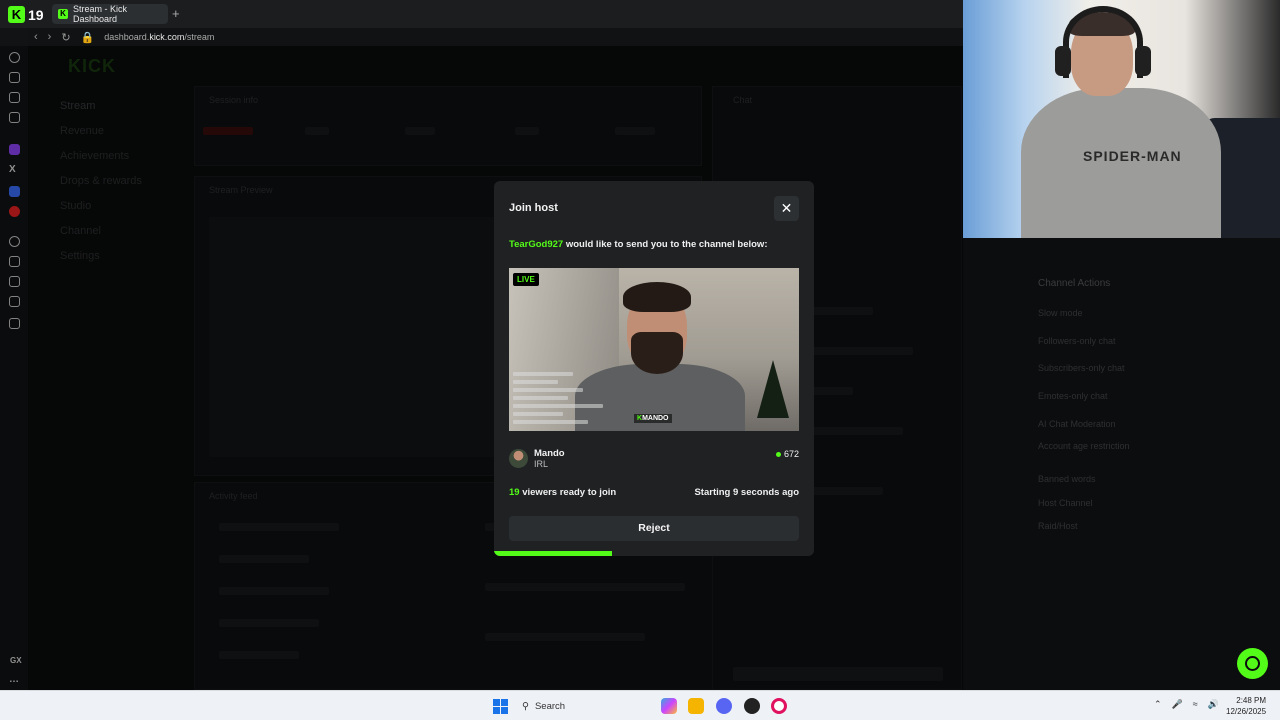  Describe the element at coordinates (87, 37) in the screenshot. I see `lock-icon: 🔒` at that location.